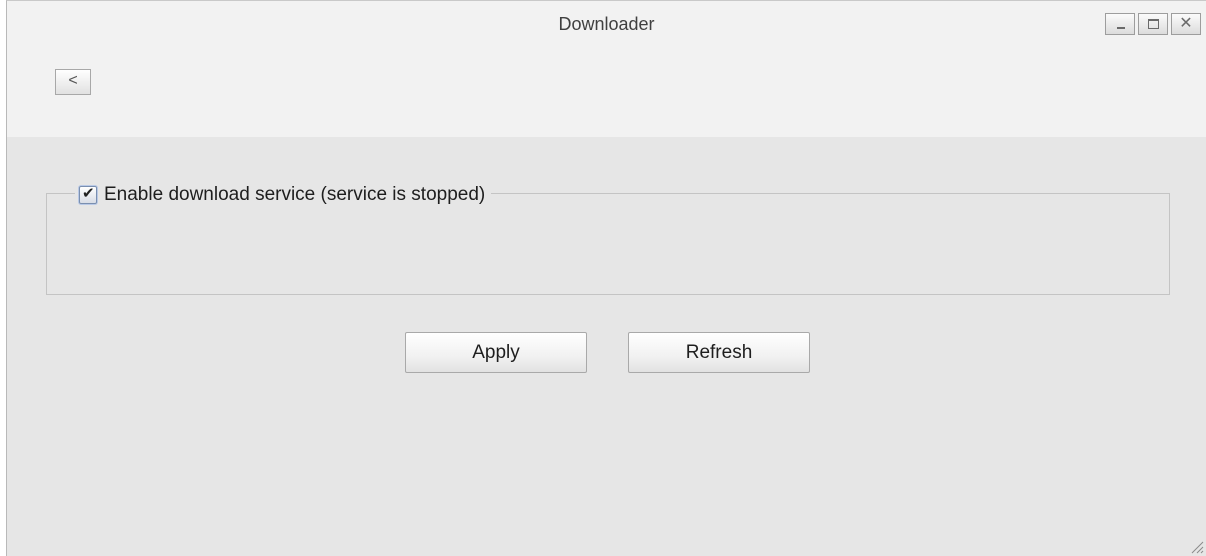 The image size is (1206, 556). What do you see at coordinates (606, 24) in the screenshot?
I see `window-title: Downloader` at bounding box center [606, 24].